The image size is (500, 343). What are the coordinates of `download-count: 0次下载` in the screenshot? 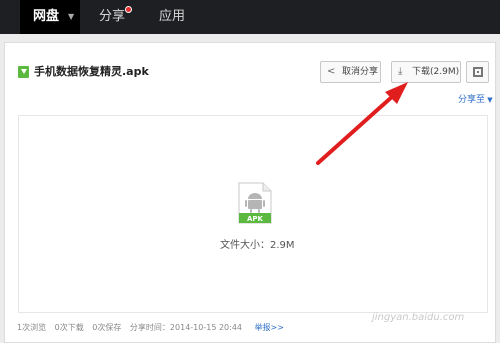 It's located at (69, 327).